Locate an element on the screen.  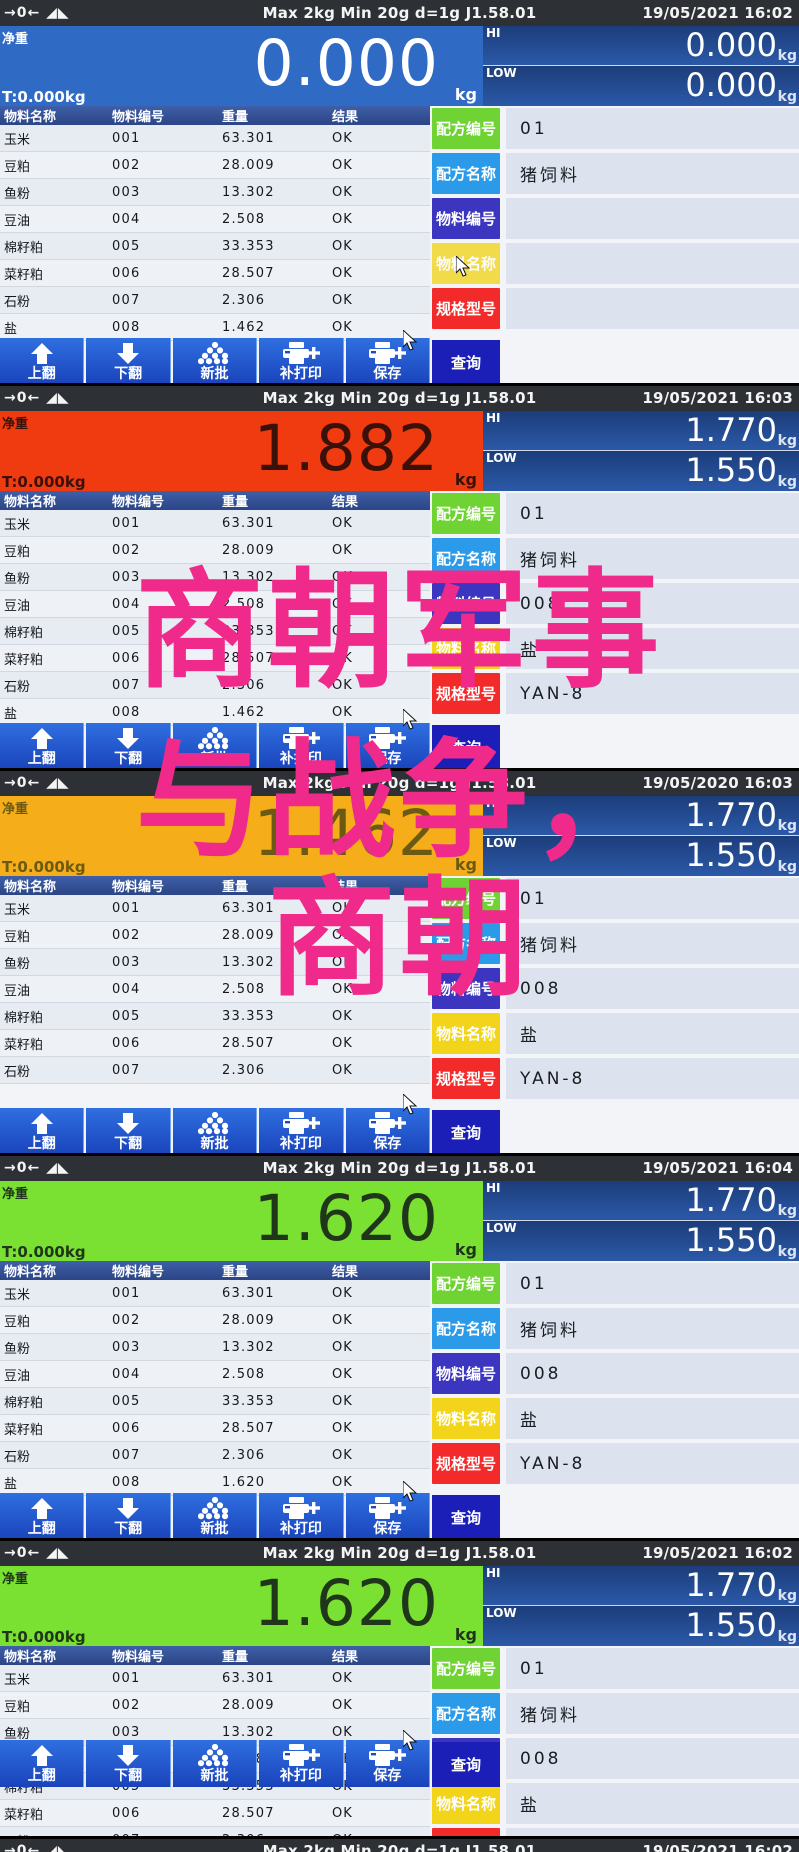
table-row: 盐 008 1.620 OK is located at coordinates (215, 1482).